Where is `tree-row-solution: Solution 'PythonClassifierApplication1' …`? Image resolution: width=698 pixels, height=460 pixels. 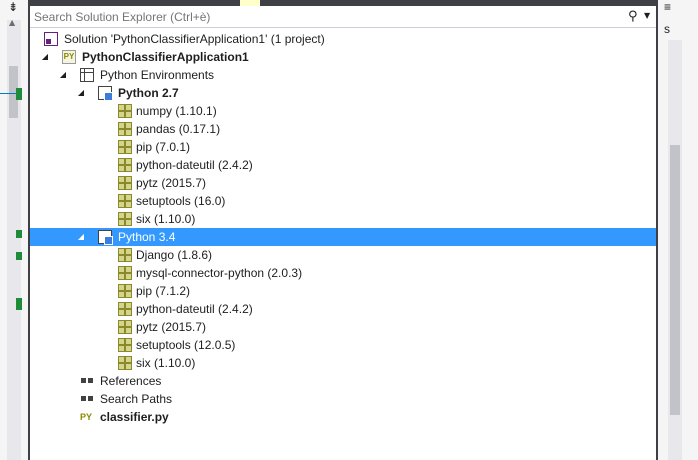
tree-row-solution: Solution 'PythonClassifierApplication1' … is located at coordinates (343, 39).